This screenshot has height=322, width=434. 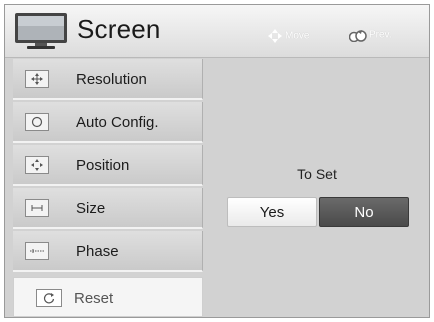 I want to click on menu-item-auto-config: Auto Config., so click(x=108, y=122).